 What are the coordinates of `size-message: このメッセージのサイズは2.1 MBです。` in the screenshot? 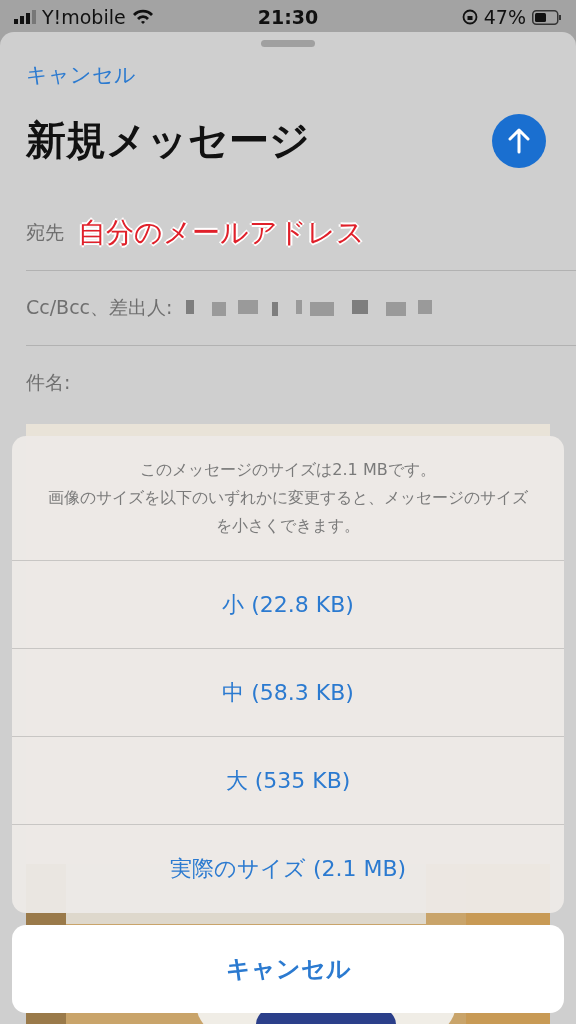 It's located at (288, 470).